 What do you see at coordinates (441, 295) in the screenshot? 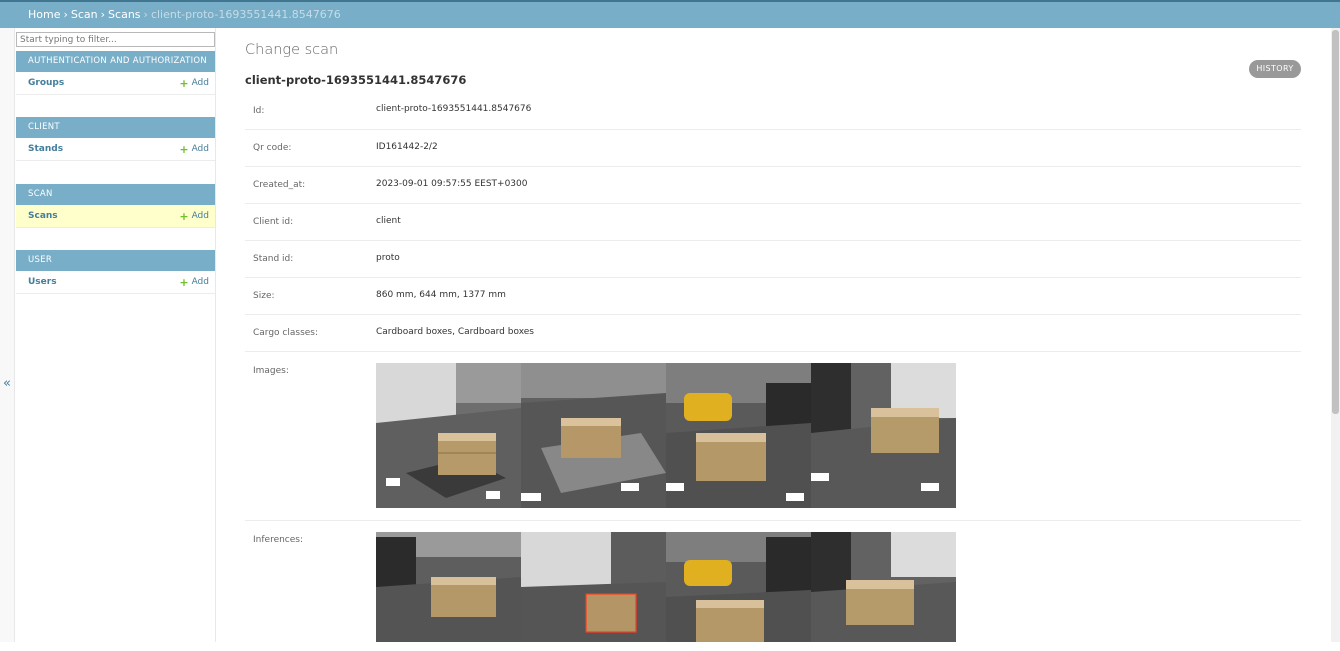
I see `field-value: 860 mm, 644 mm, 1377 mm` at bounding box center [441, 295].